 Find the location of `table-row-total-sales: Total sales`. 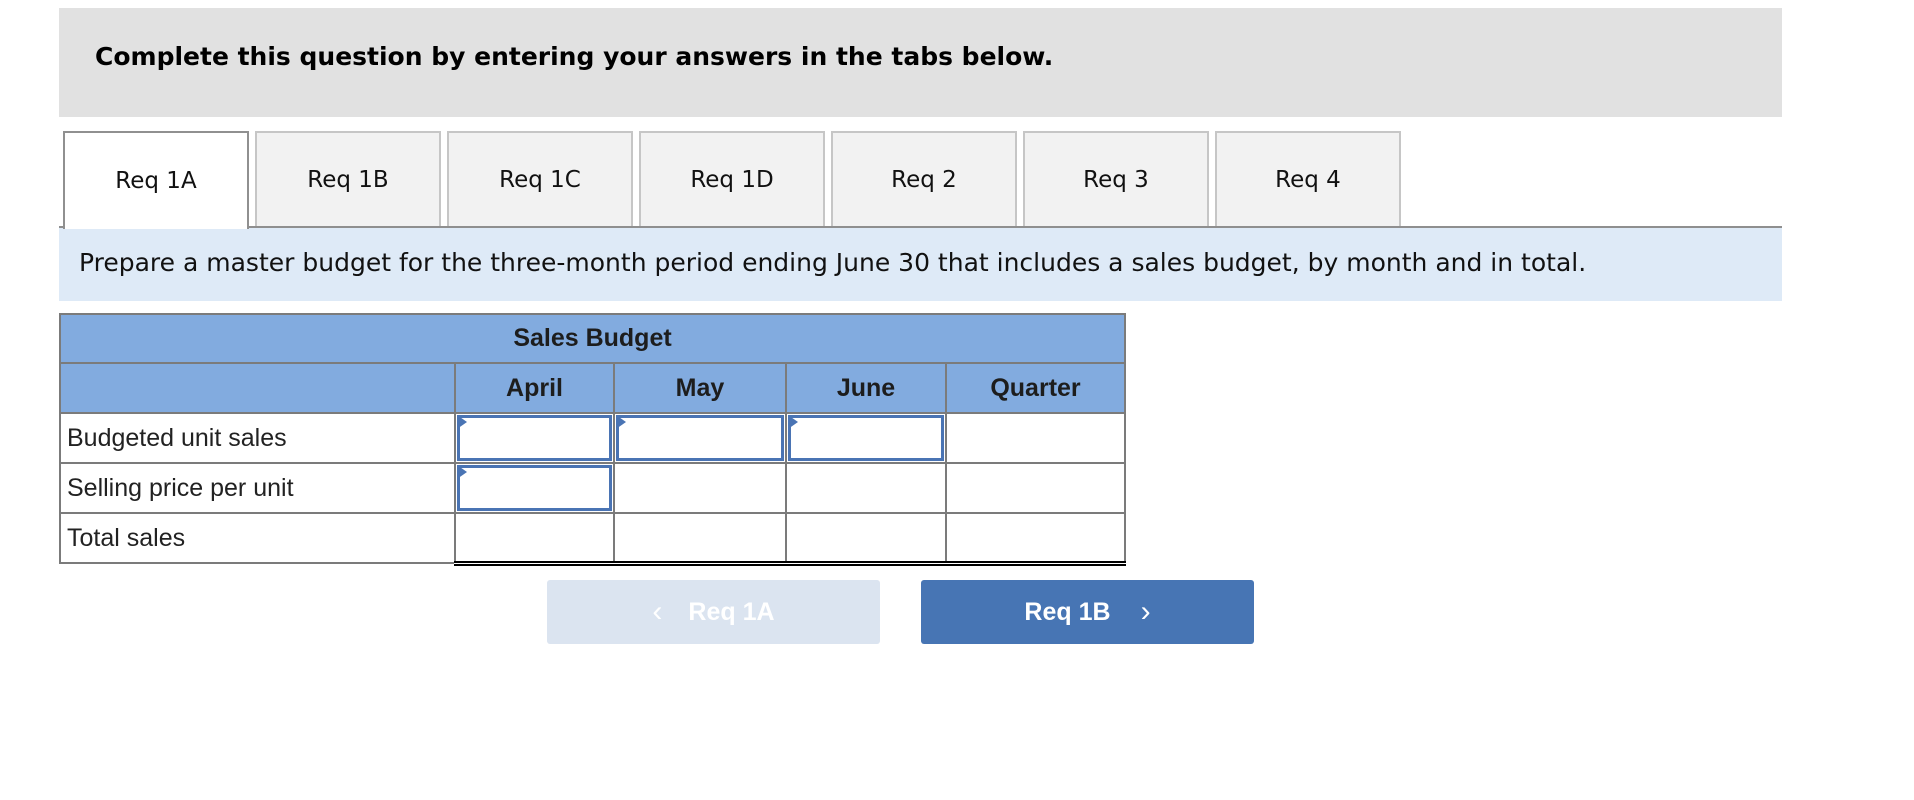

table-row-total-sales: Total sales is located at coordinates (592, 539).